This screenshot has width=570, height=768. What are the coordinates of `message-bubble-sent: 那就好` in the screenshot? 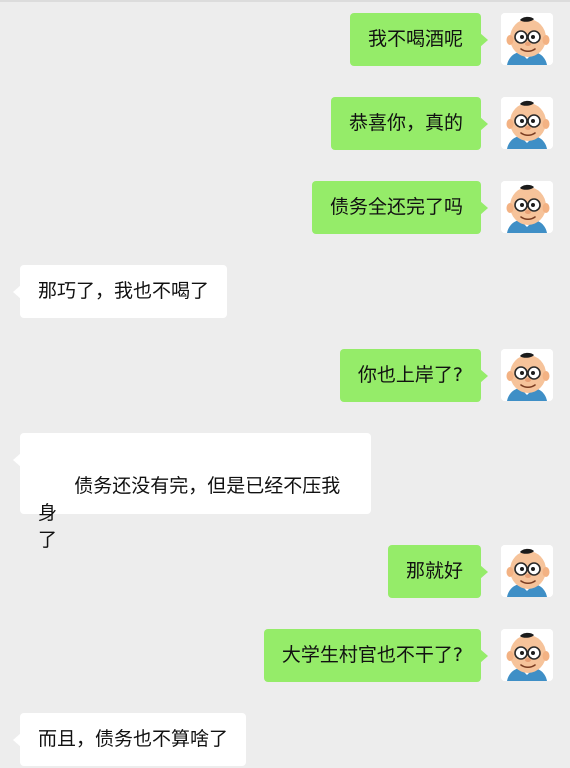 It's located at (437, 571).